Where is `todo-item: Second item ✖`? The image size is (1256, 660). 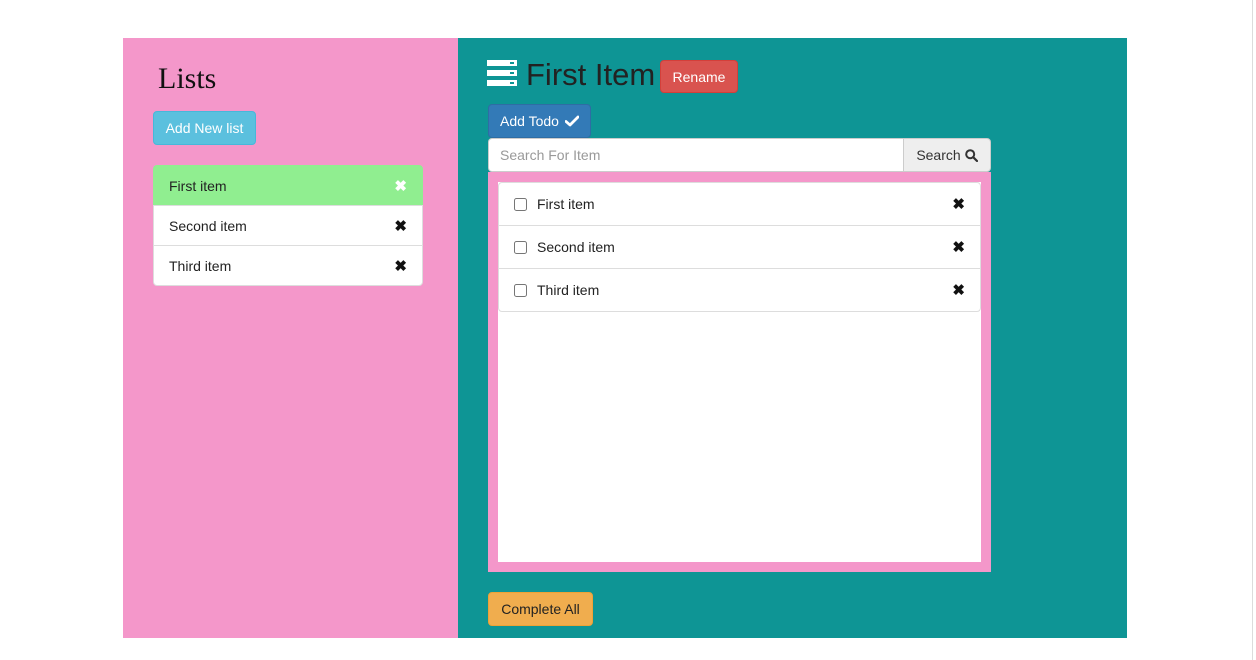 todo-item: Second item ✖ is located at coordinates (739, 247).